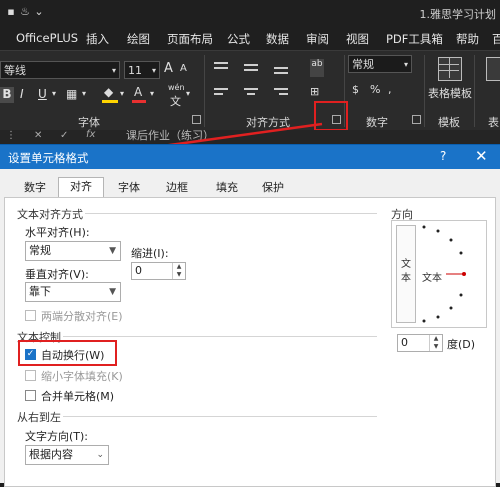 The image size is (500, 487). Describe the element at coordinates (100, 455) in the screenshot. I see `chevron-down-icon: ⌄` at that location.